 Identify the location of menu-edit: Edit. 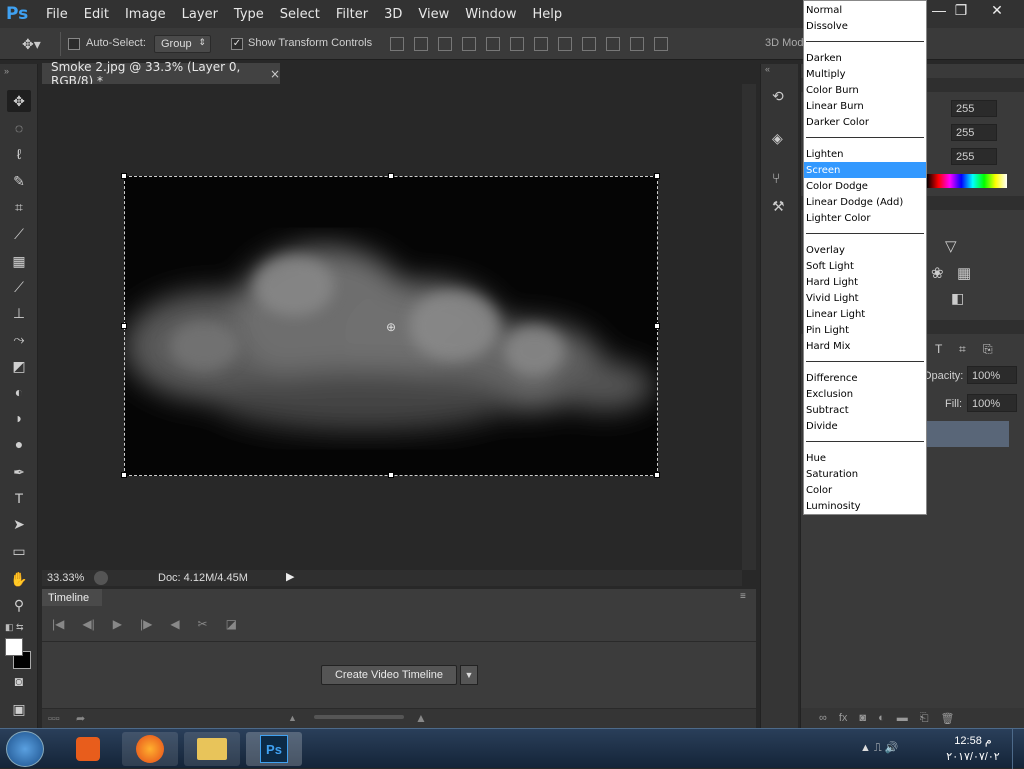
(96, 14).